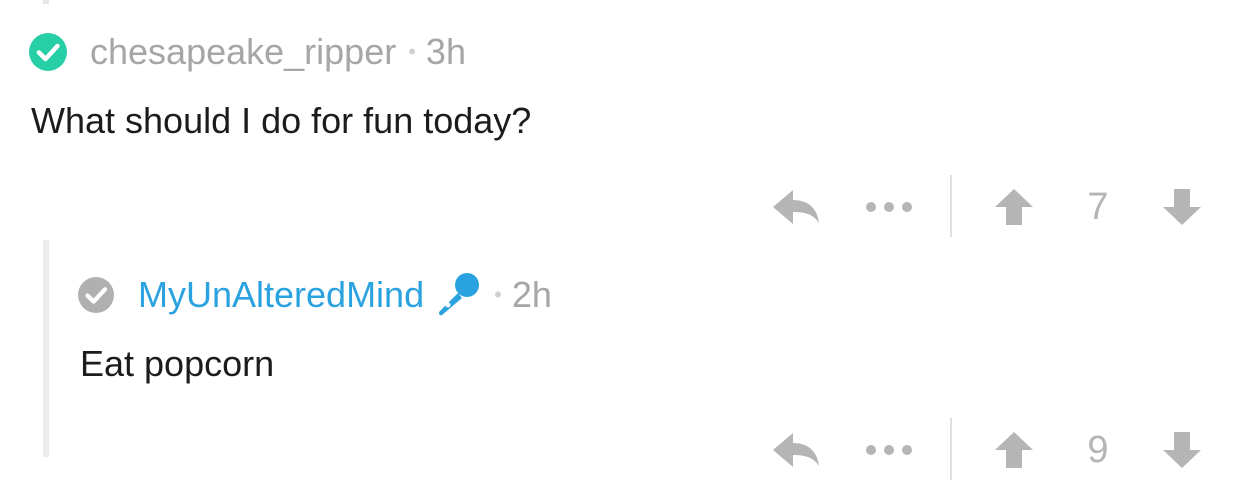  What do you see at coordinates (46, 2) in the screenshot?
I see `thread-line` at bounding box center [46, 2].